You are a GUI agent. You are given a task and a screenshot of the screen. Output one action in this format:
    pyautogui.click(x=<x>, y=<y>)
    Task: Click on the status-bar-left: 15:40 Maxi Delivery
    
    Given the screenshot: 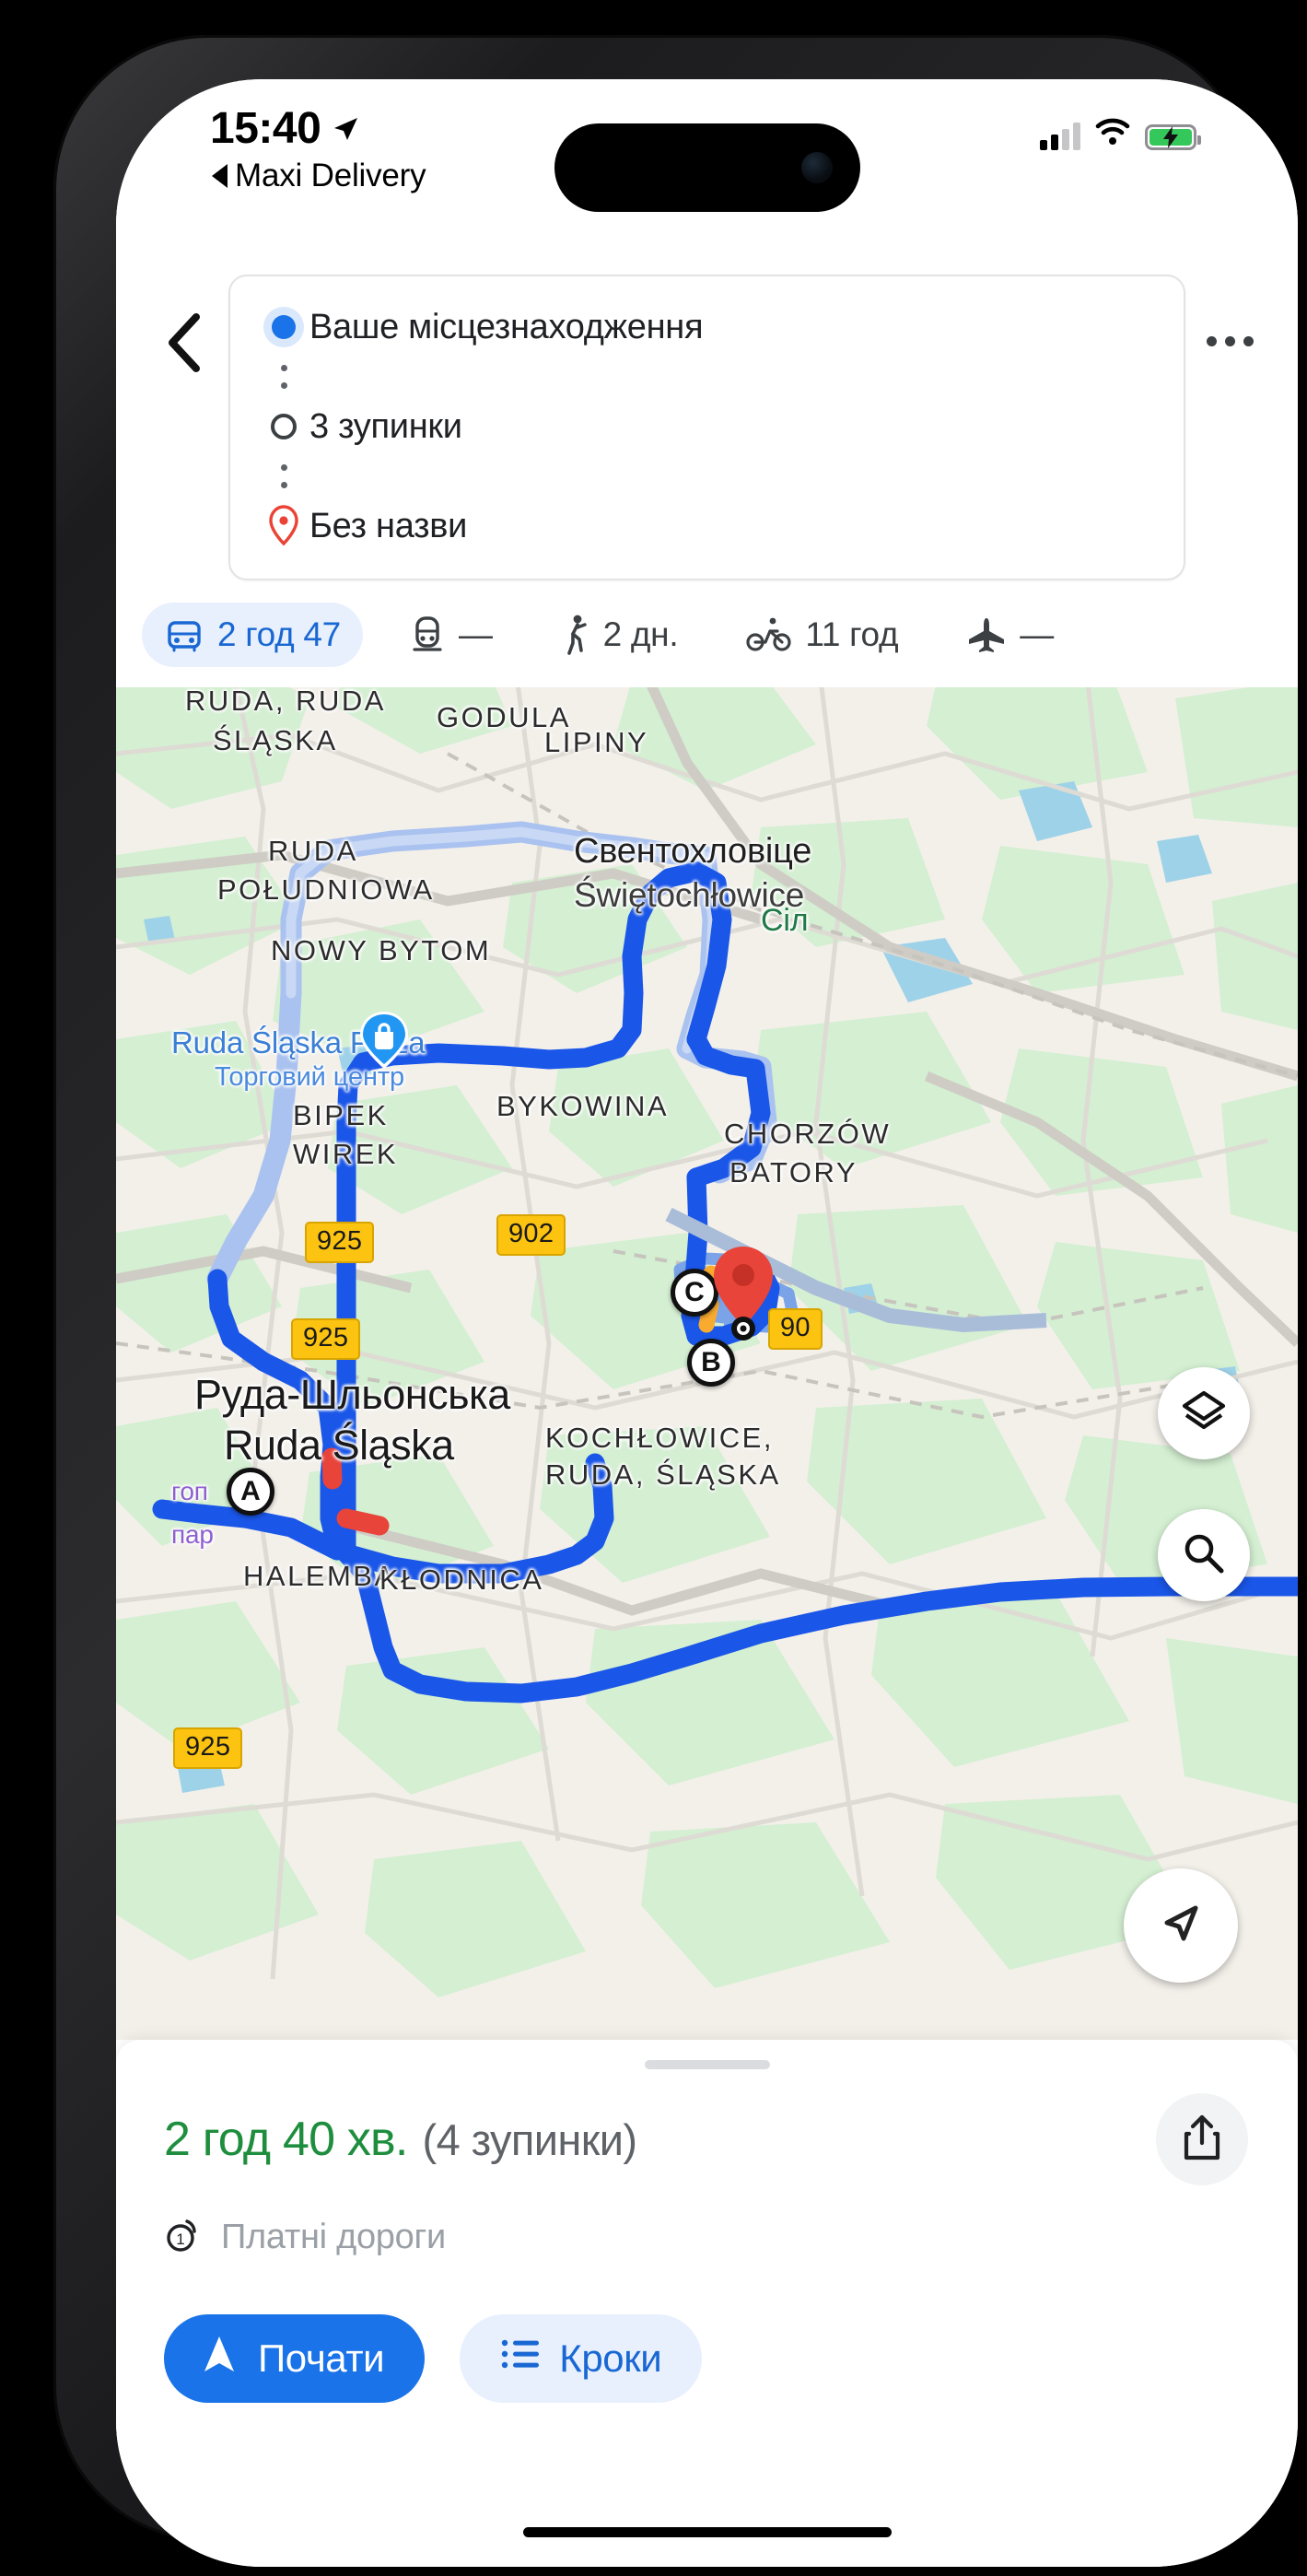 What is the action you would take?
    pyautogui.click(x=318, y=148)
    